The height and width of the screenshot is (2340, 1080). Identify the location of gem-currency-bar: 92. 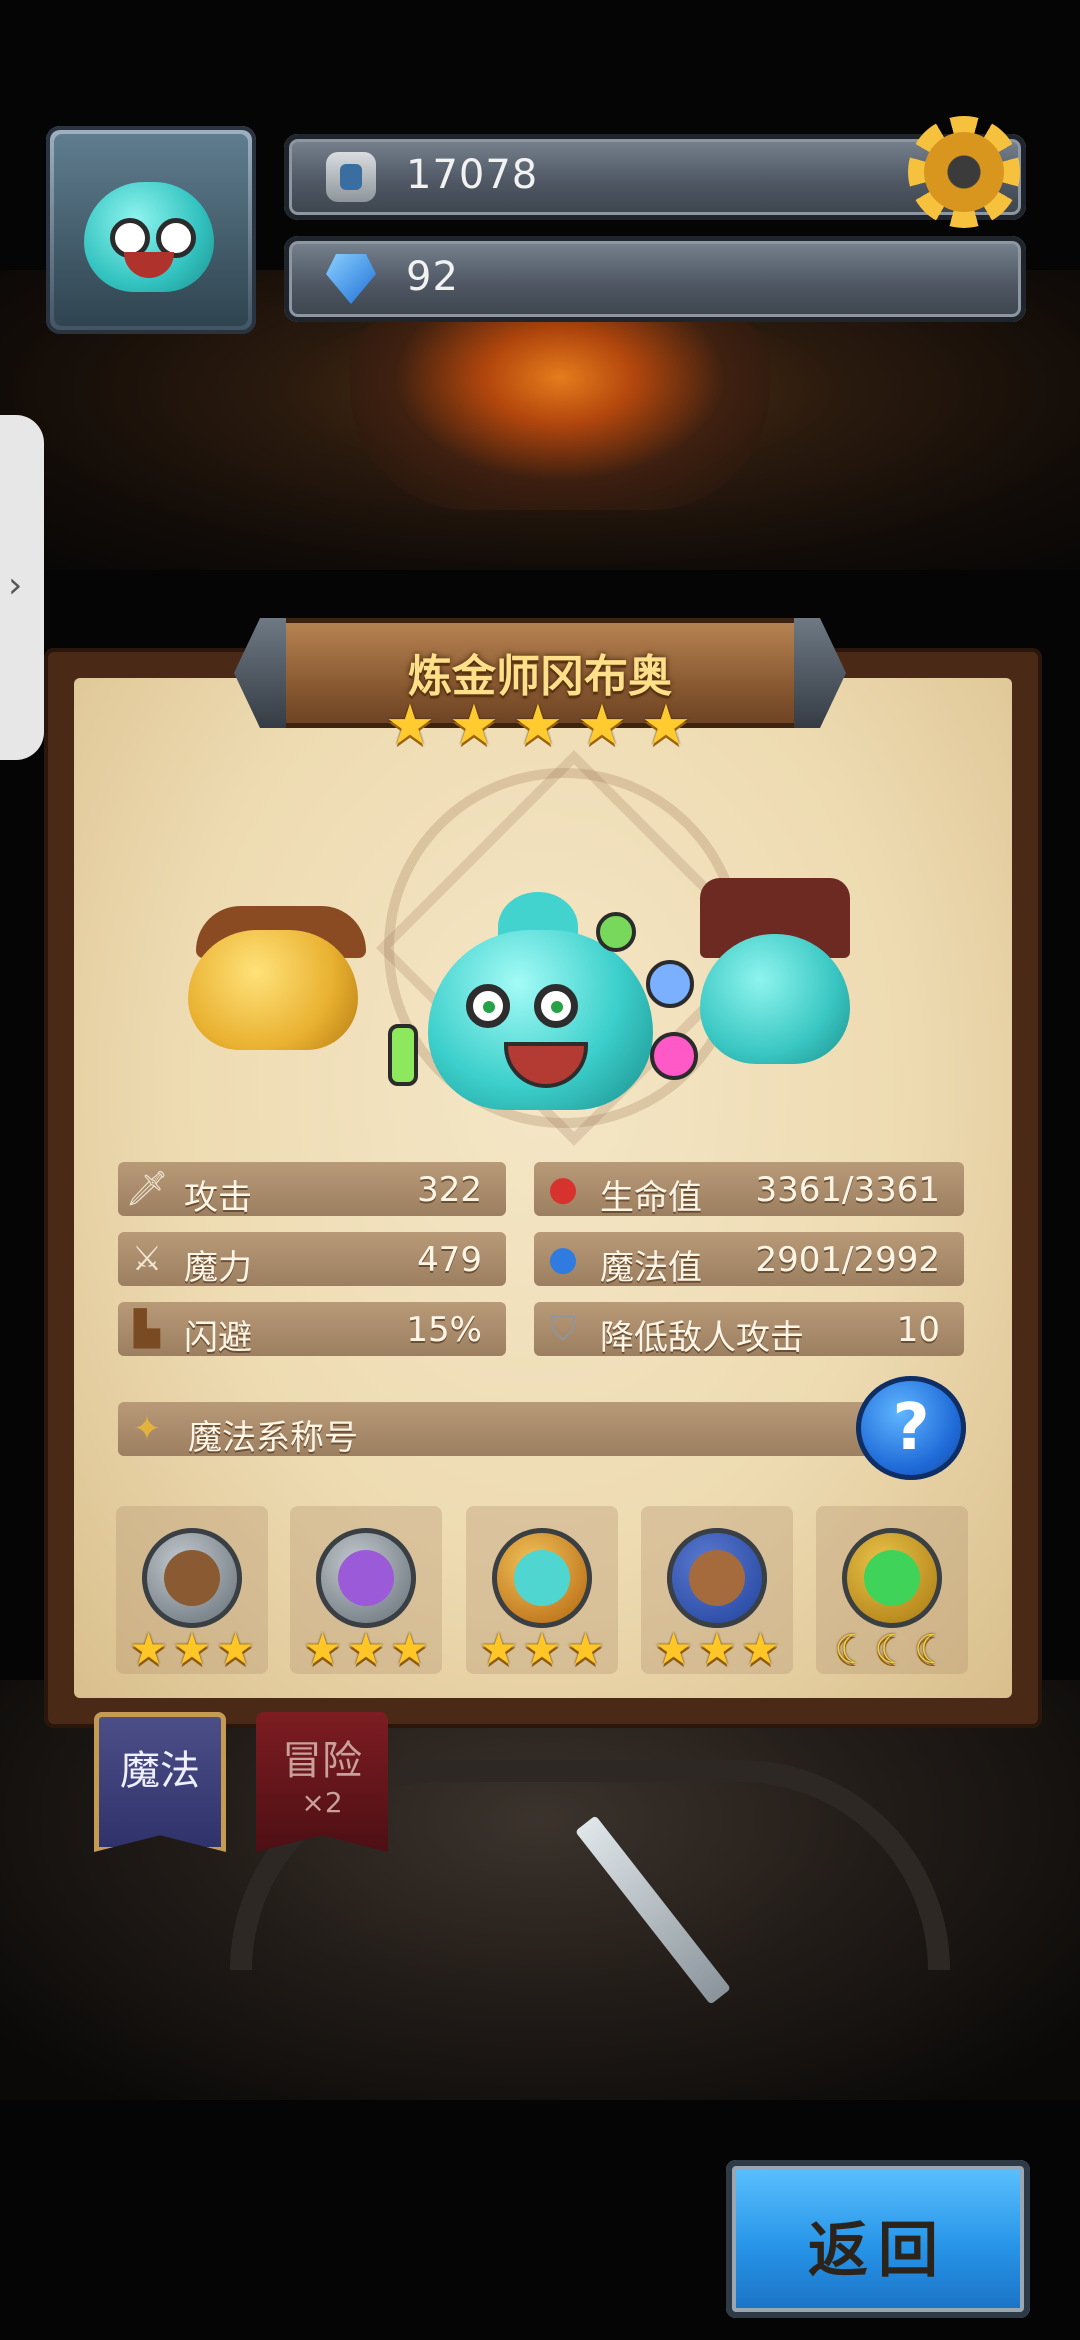
(655, 279).